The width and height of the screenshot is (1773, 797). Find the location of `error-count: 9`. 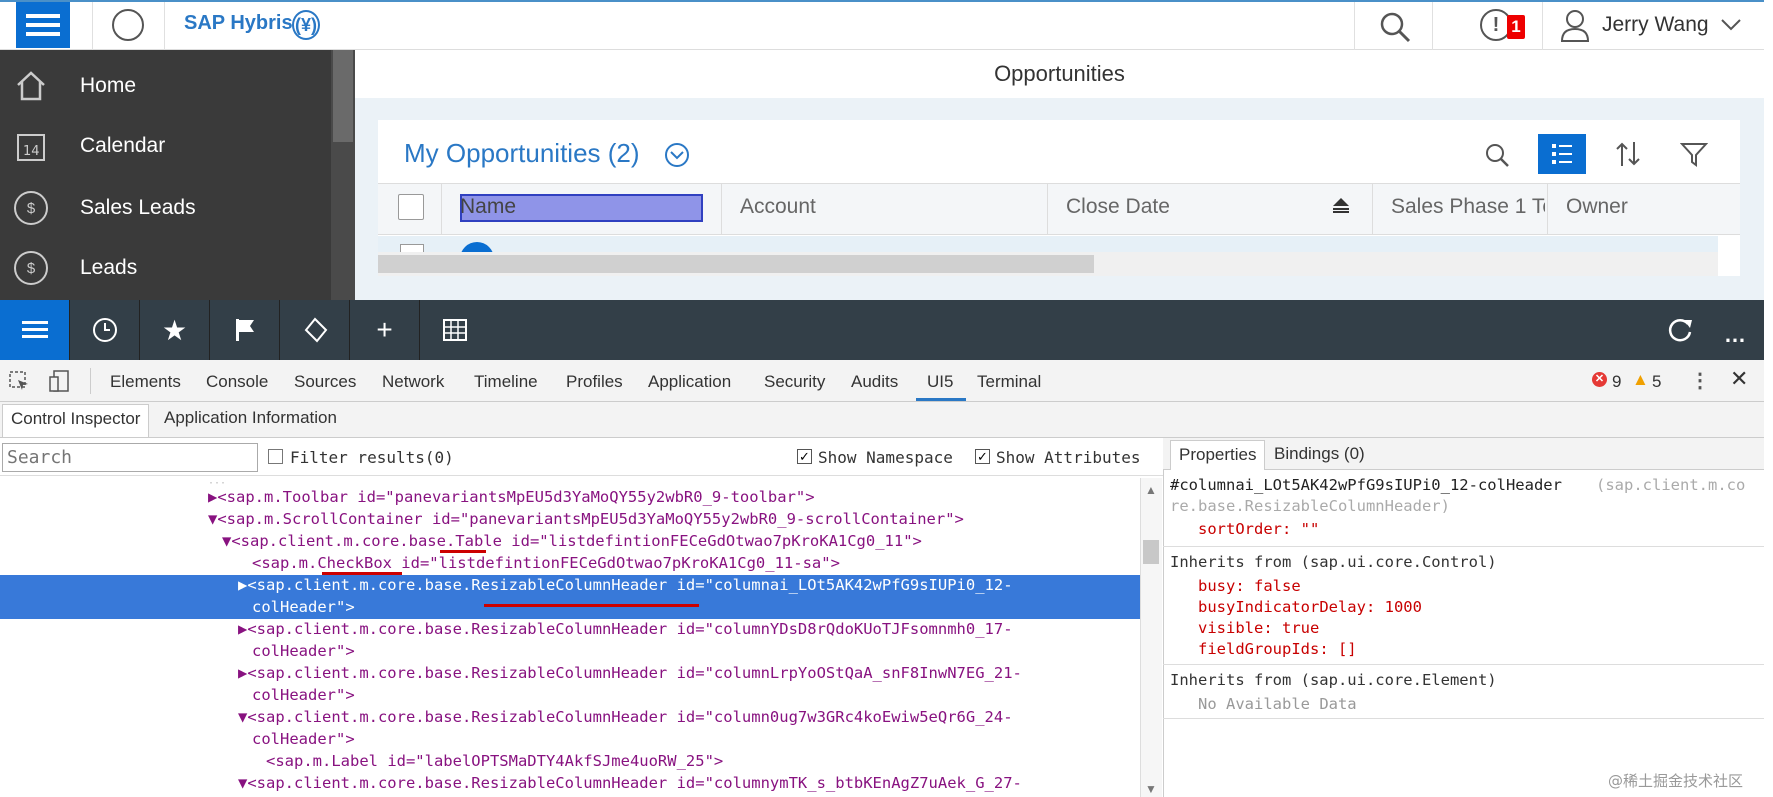

error-count: 9 is located at coordinates (1616, 382).